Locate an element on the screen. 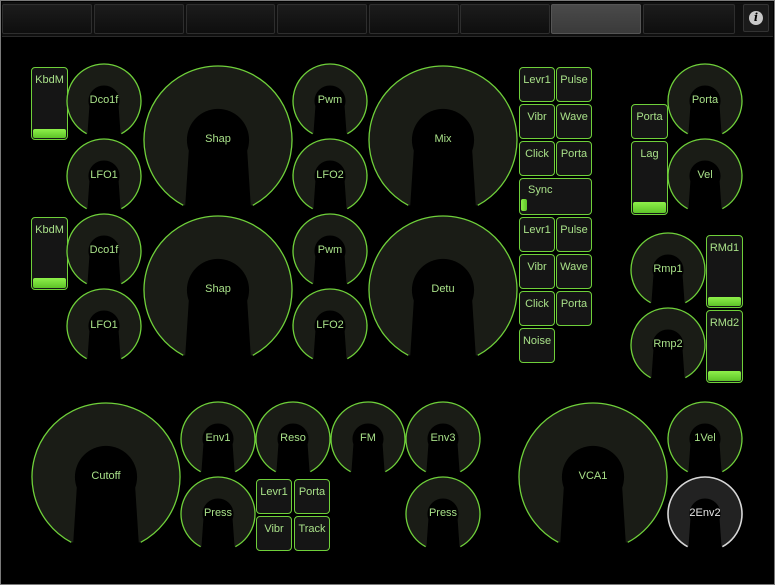 This screenshot has height=585, width=775. knob-shap-osc2: Shap is located at coordinates (218, 290).